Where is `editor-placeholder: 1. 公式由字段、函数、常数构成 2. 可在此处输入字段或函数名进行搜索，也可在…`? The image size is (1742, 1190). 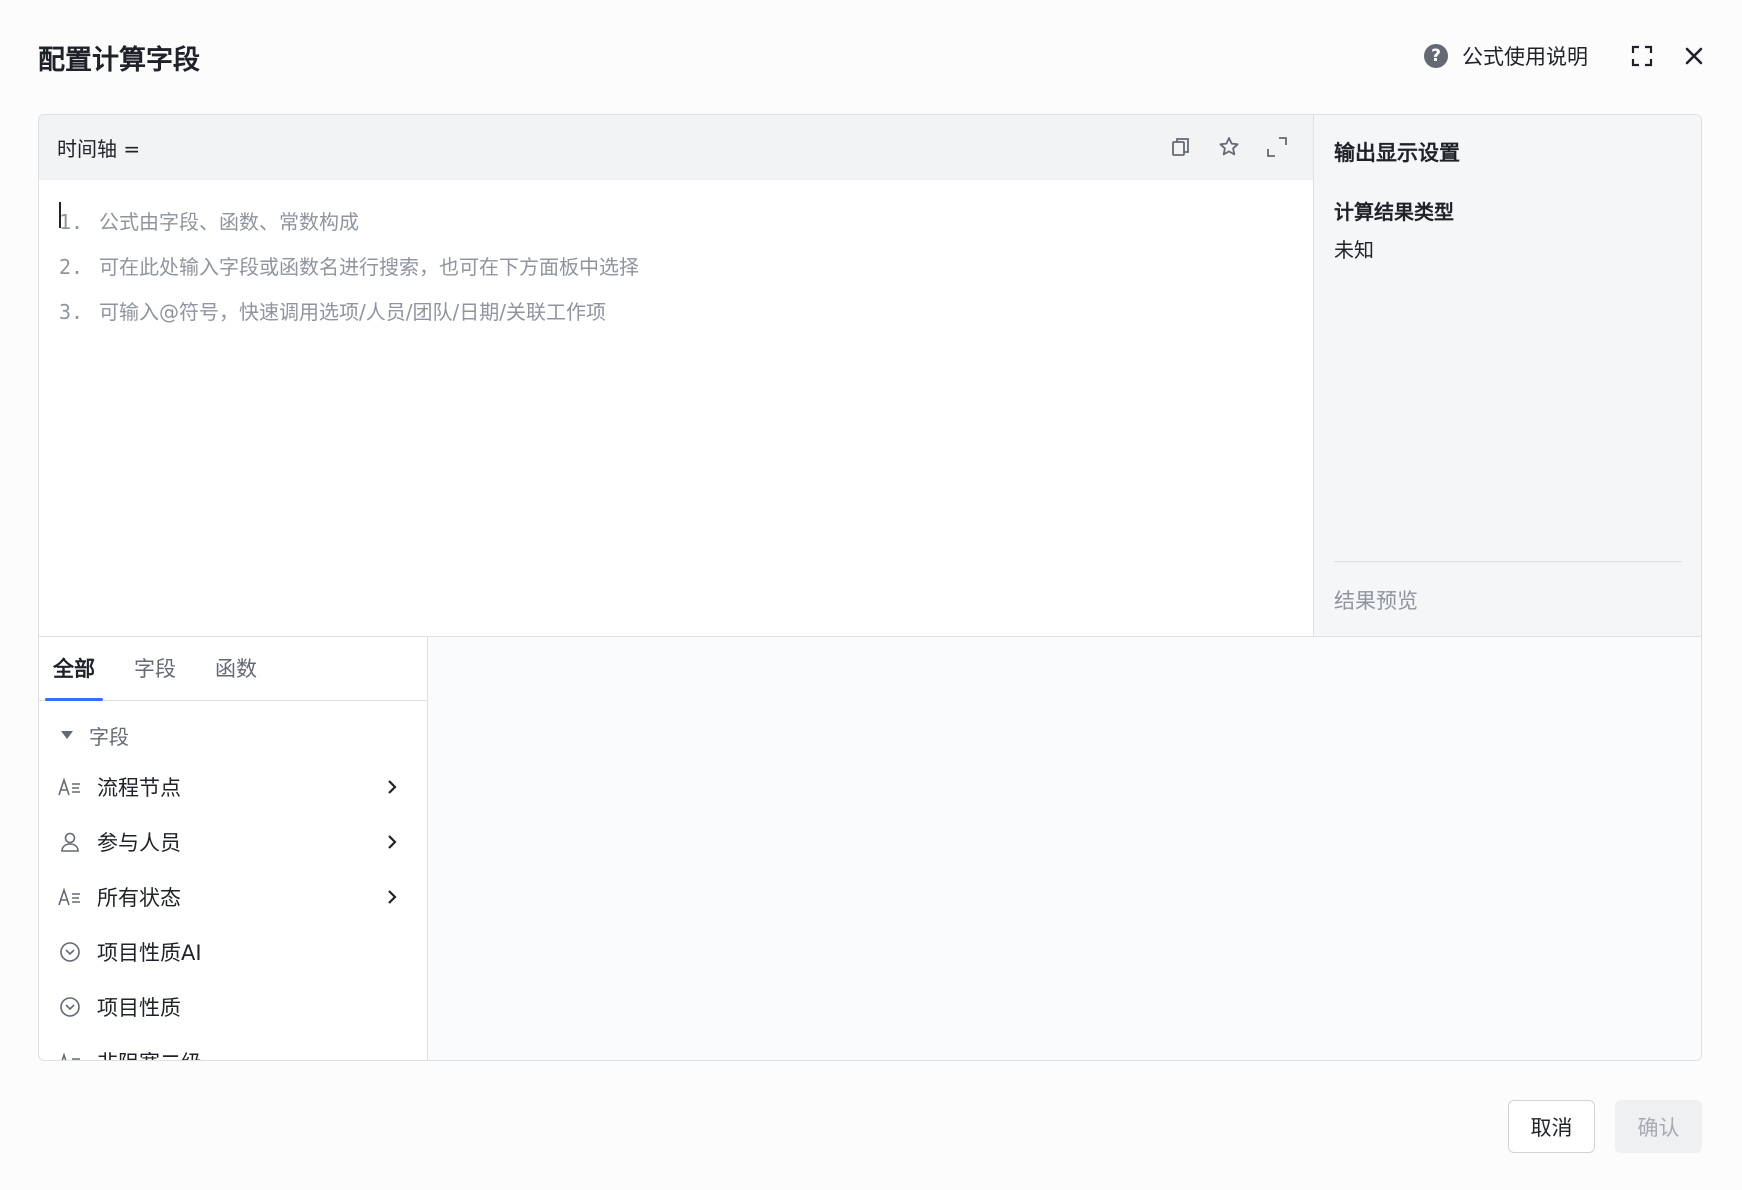
editor-placeholder: 1. 公式由字段、函数、常数构成 2. 可在此处输入字段或函数名进行搜索，也可在… is located at coordinates (676, 267).